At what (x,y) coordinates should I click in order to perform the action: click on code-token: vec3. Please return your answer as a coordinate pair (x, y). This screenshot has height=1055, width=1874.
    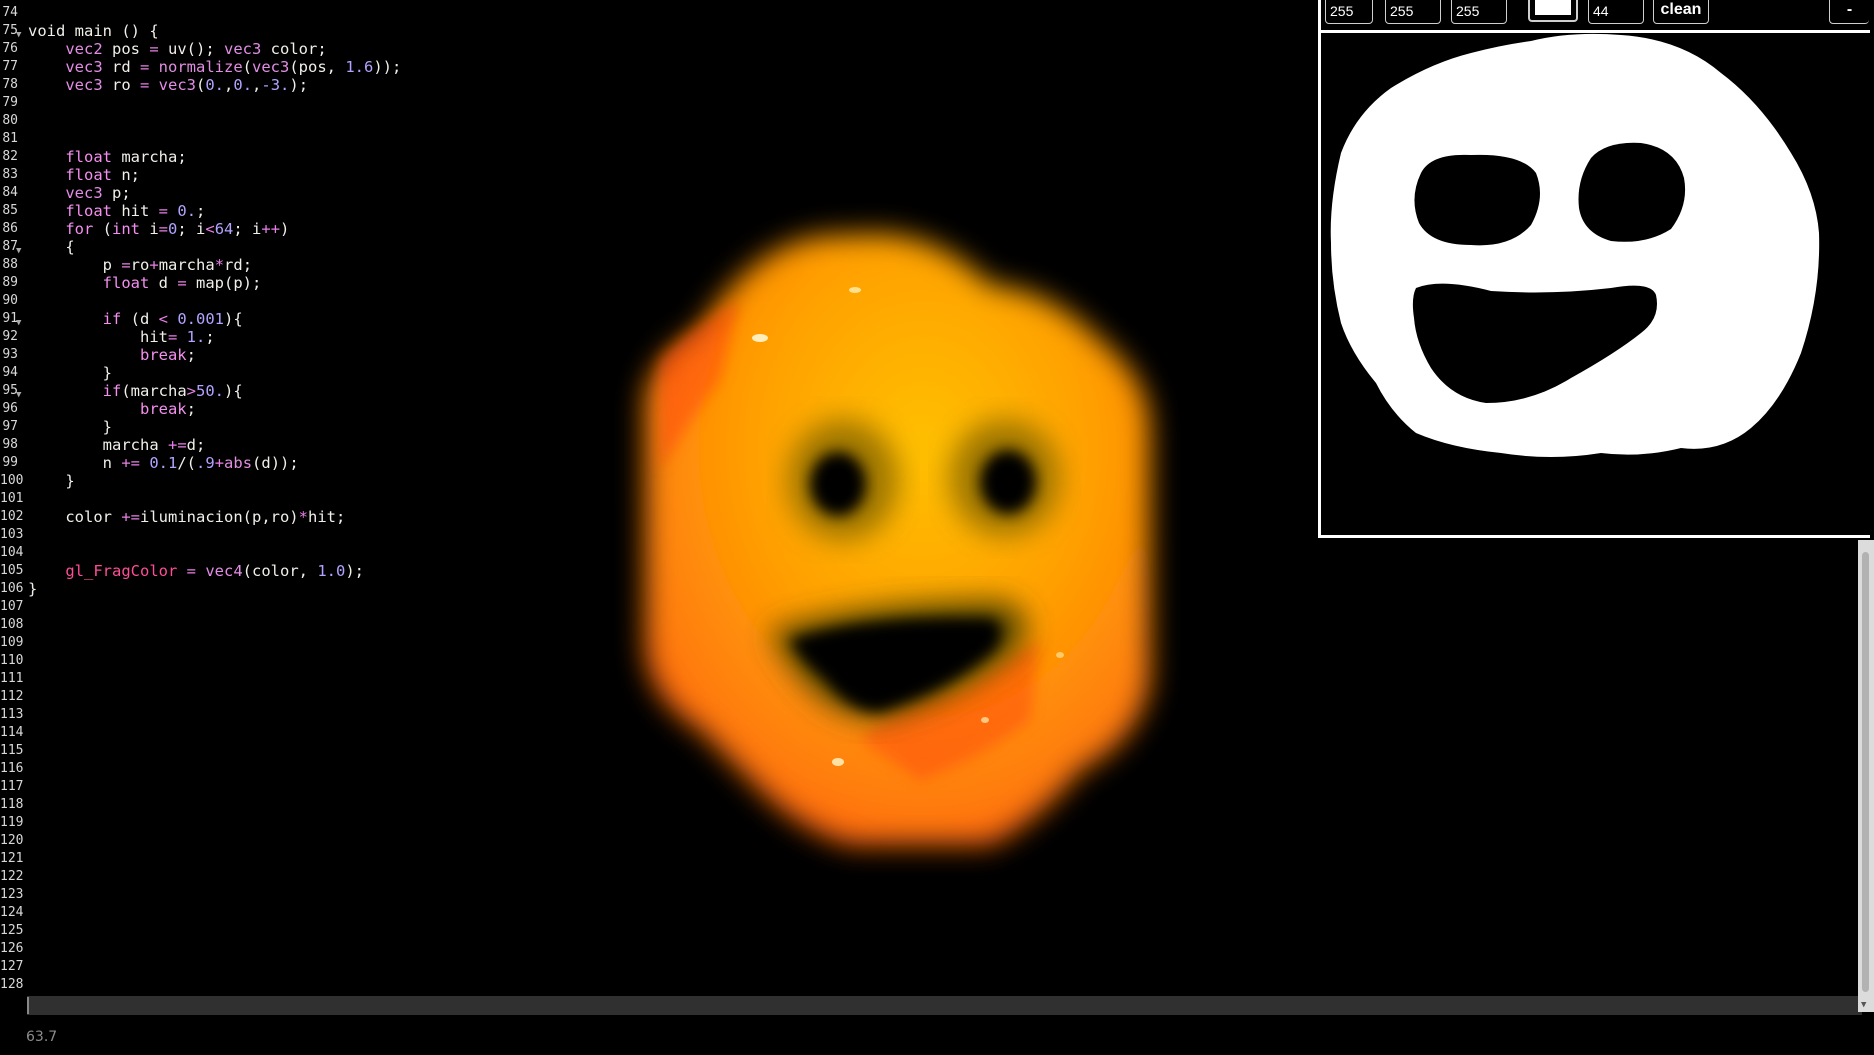
    Looking at the image, I should click on (84, 85).